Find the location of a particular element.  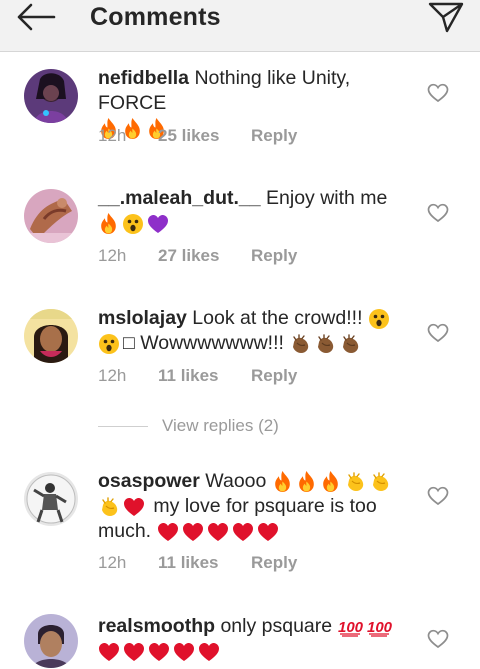

comment-body: only psquare is located at coordinates (276, 626).